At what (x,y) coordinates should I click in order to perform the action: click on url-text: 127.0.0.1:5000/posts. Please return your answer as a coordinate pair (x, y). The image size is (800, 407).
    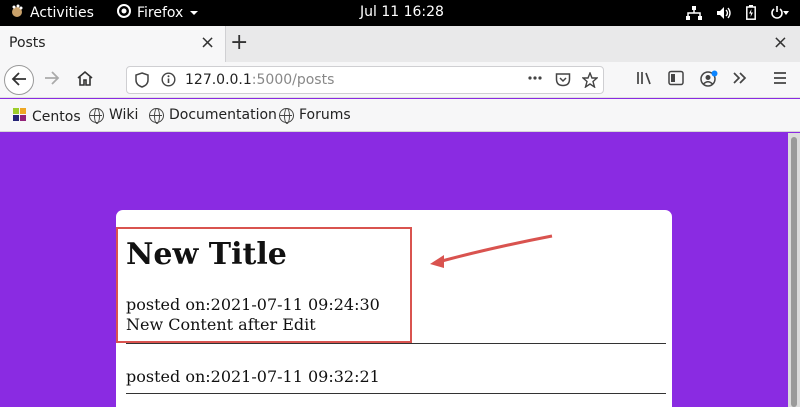
    Looking at the image, I should click on (259, 80).